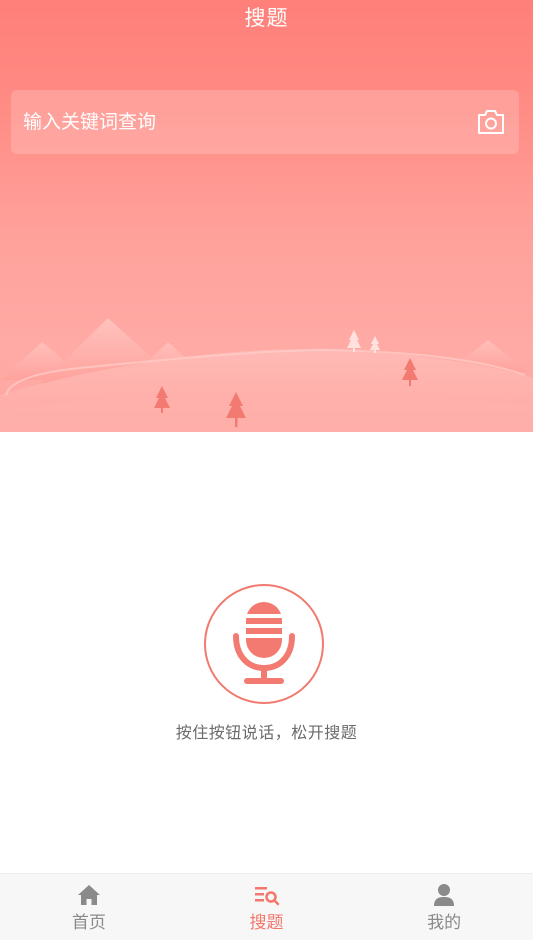 The width and height of the screenshot is (533, 940). I want to click on home-icon, so click(89, 895).